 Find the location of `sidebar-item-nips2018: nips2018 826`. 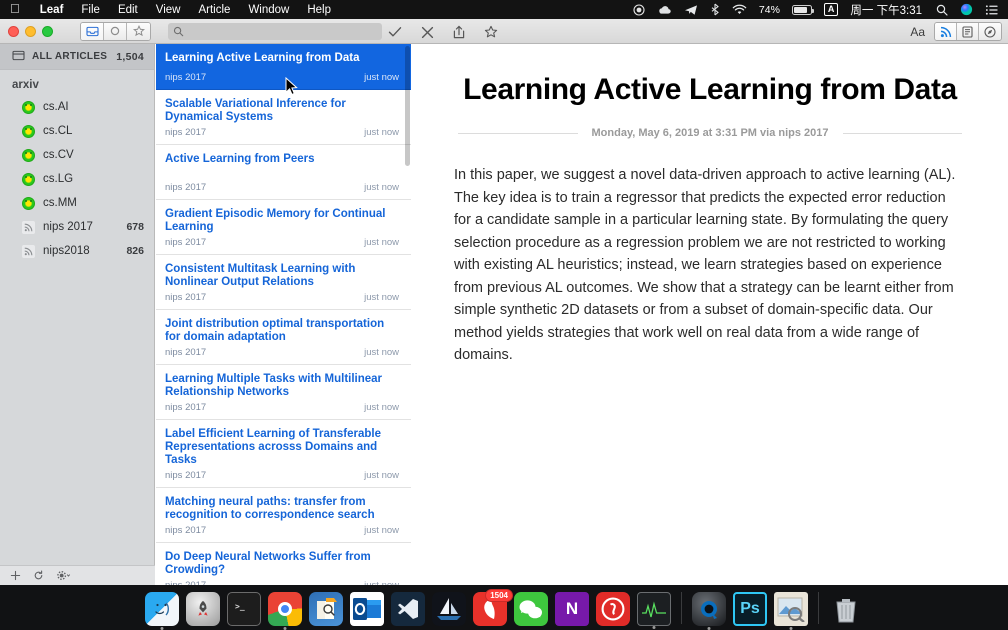

sidebar-item-nips2018: nips2018 826 is located at coordinates (77, 251).